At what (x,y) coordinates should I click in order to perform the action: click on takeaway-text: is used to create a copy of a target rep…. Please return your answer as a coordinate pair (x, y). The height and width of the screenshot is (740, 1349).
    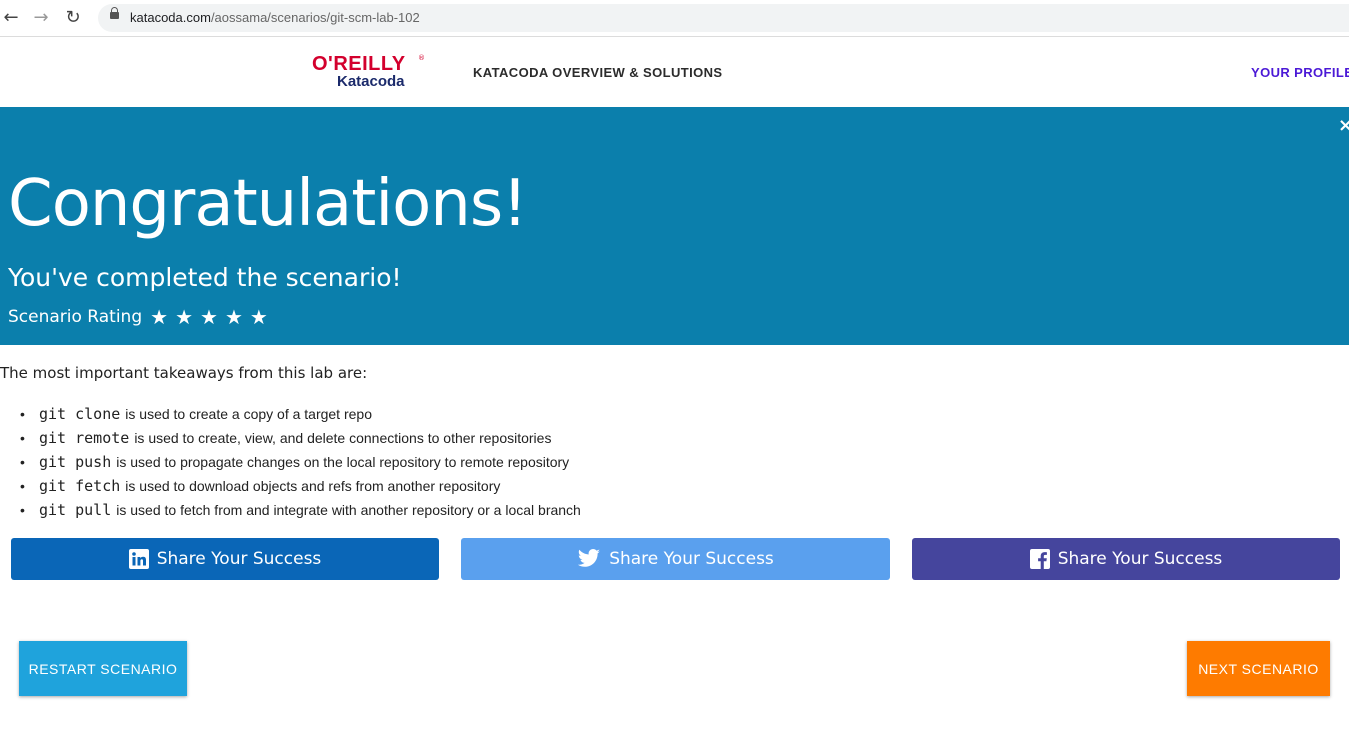
    Looking at the image, I should click on (248, 414).